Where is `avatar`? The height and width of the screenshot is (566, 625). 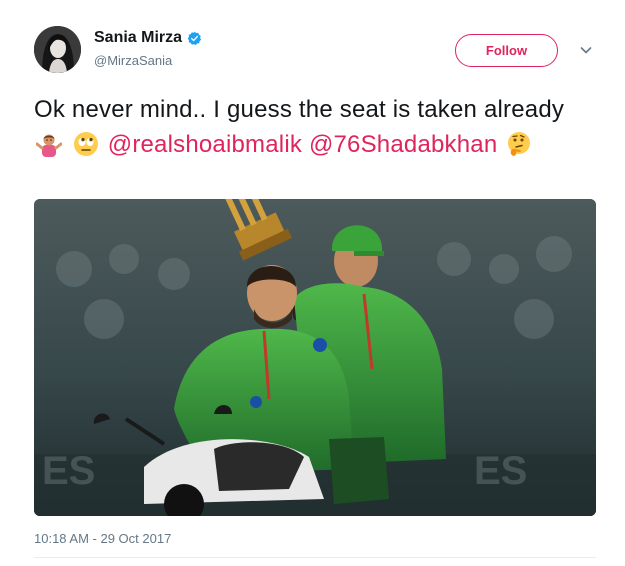
avatar is located at coordinates (57, 49).